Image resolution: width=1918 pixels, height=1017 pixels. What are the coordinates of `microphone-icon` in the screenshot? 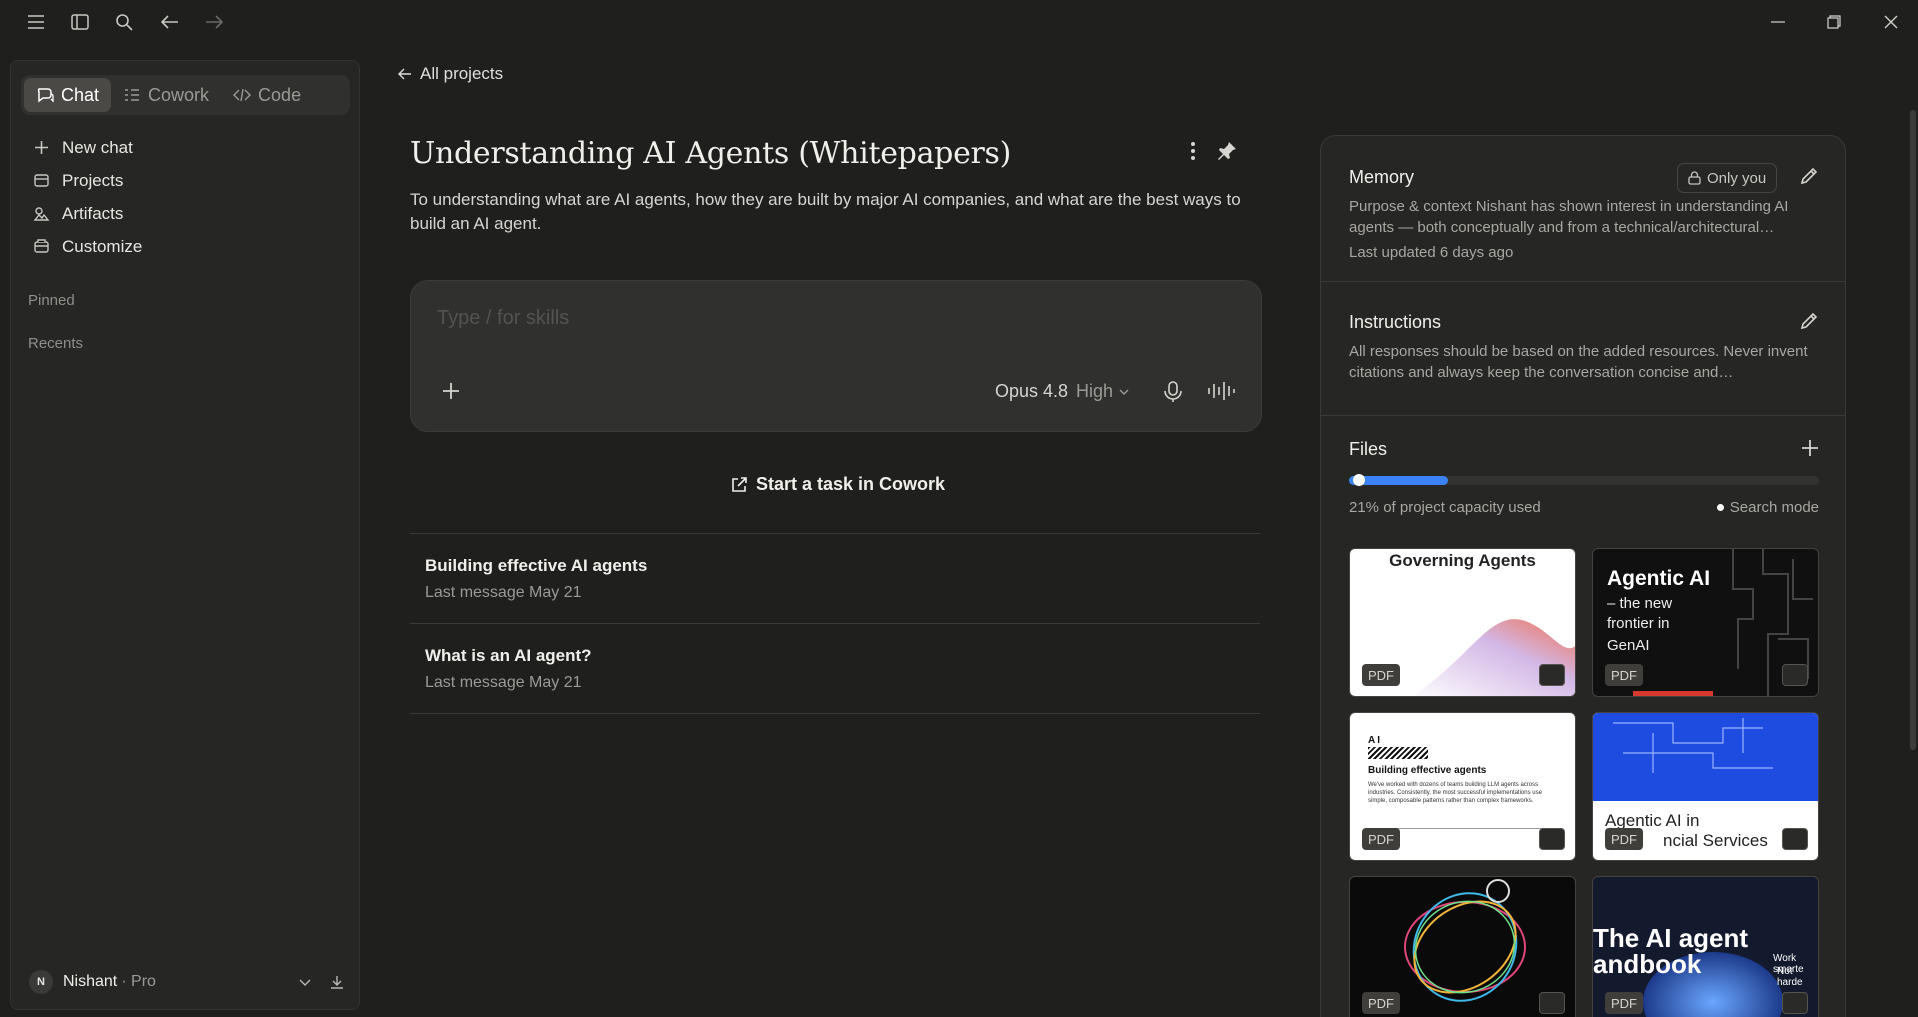 It's located at (1173, 392).